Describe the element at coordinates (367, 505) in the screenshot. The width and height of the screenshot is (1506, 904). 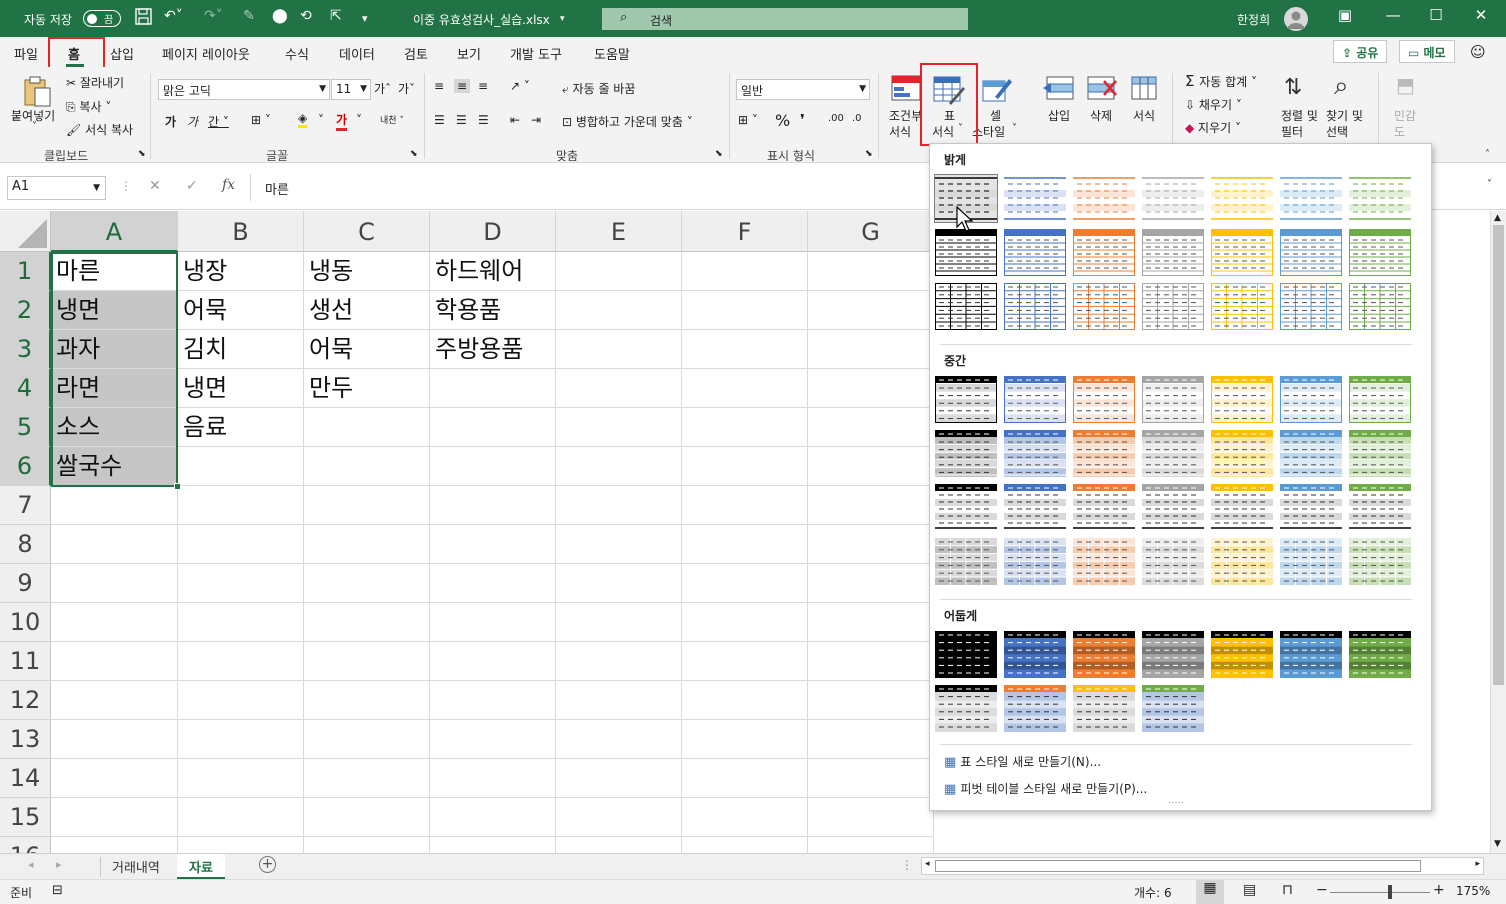
I see `cell-c7` at that location.